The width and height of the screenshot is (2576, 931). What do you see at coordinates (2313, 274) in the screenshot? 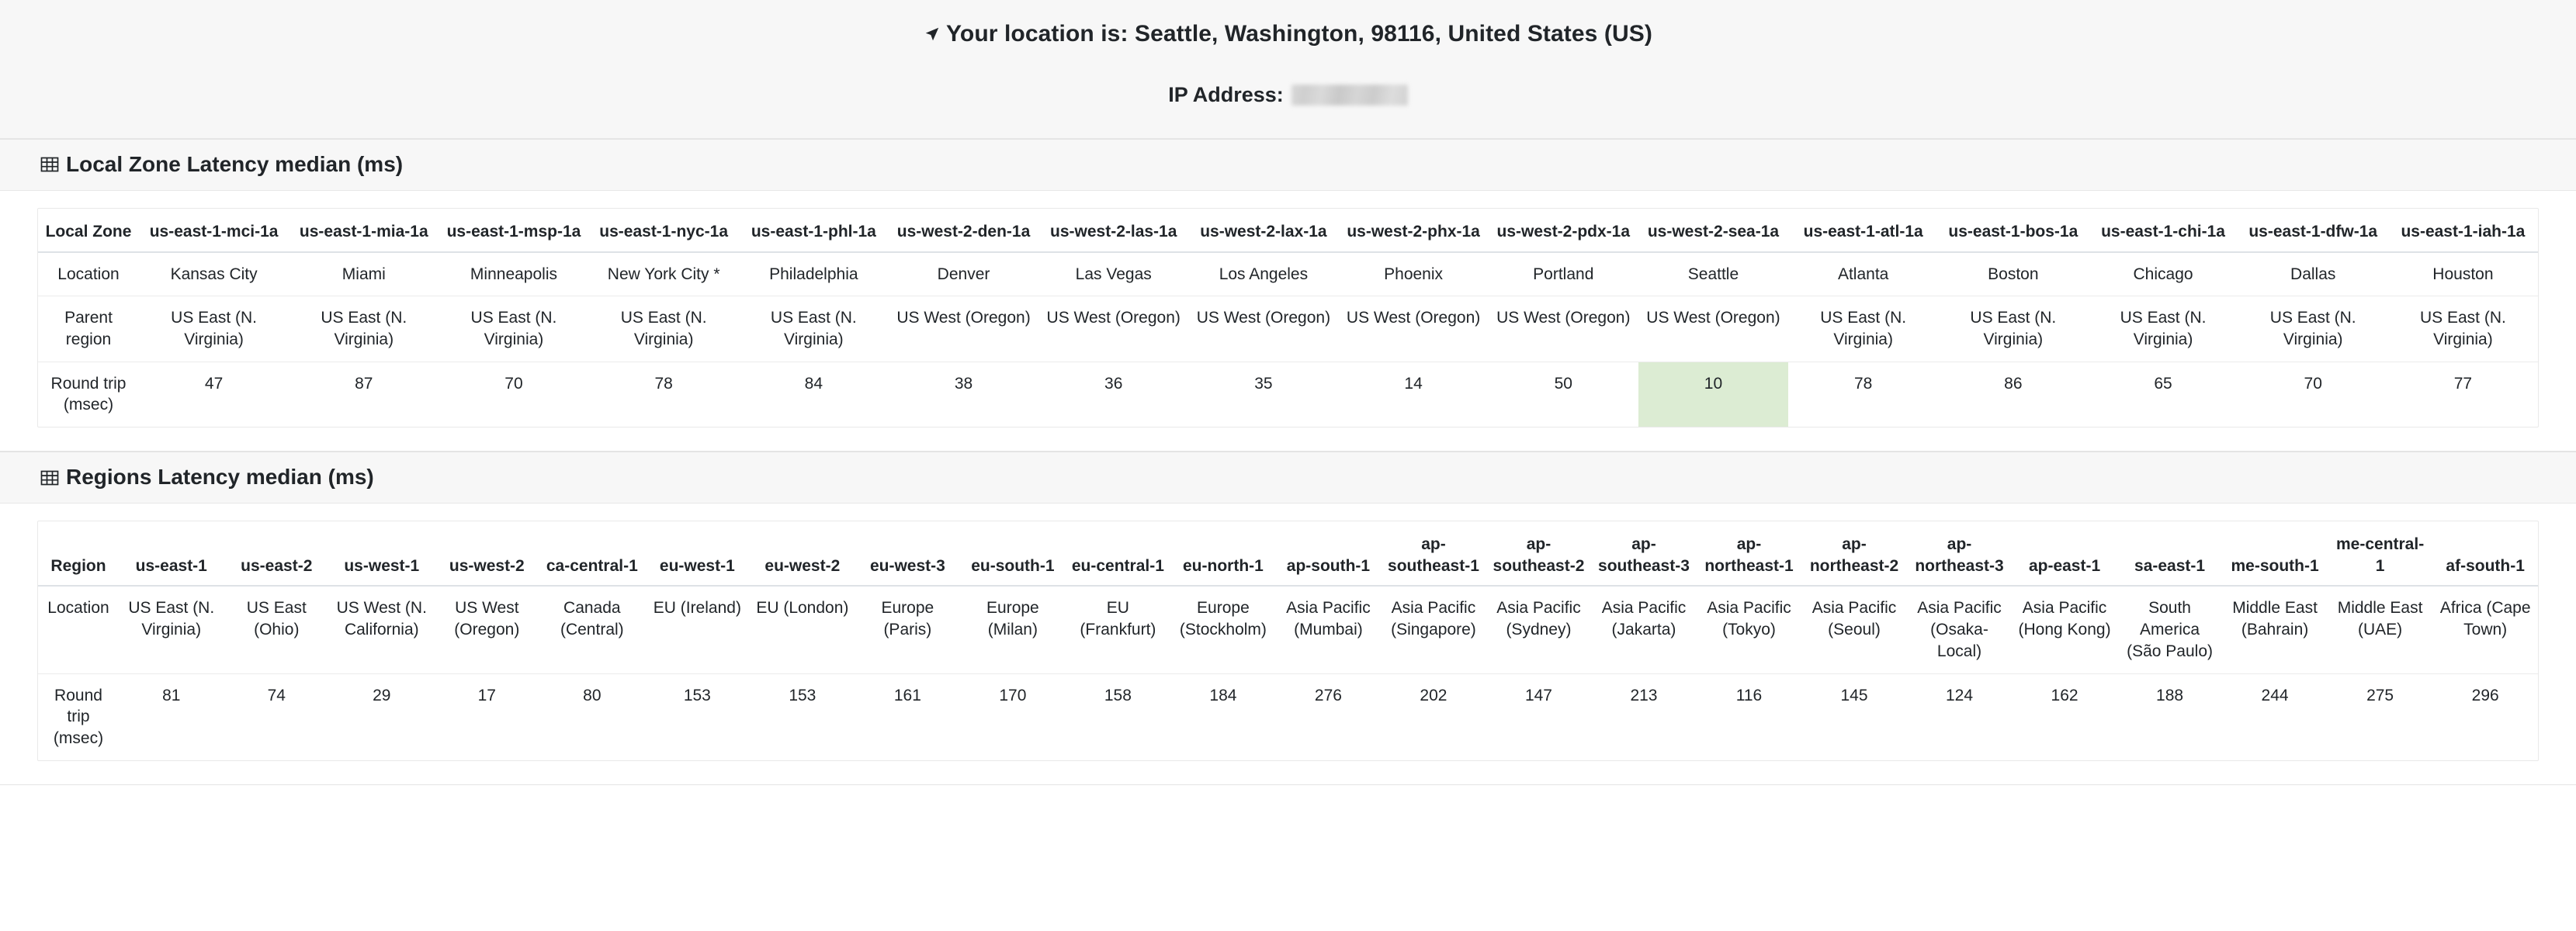
I see `local-zone-location-cell: Dallas` at bounding box center [2313, 274].